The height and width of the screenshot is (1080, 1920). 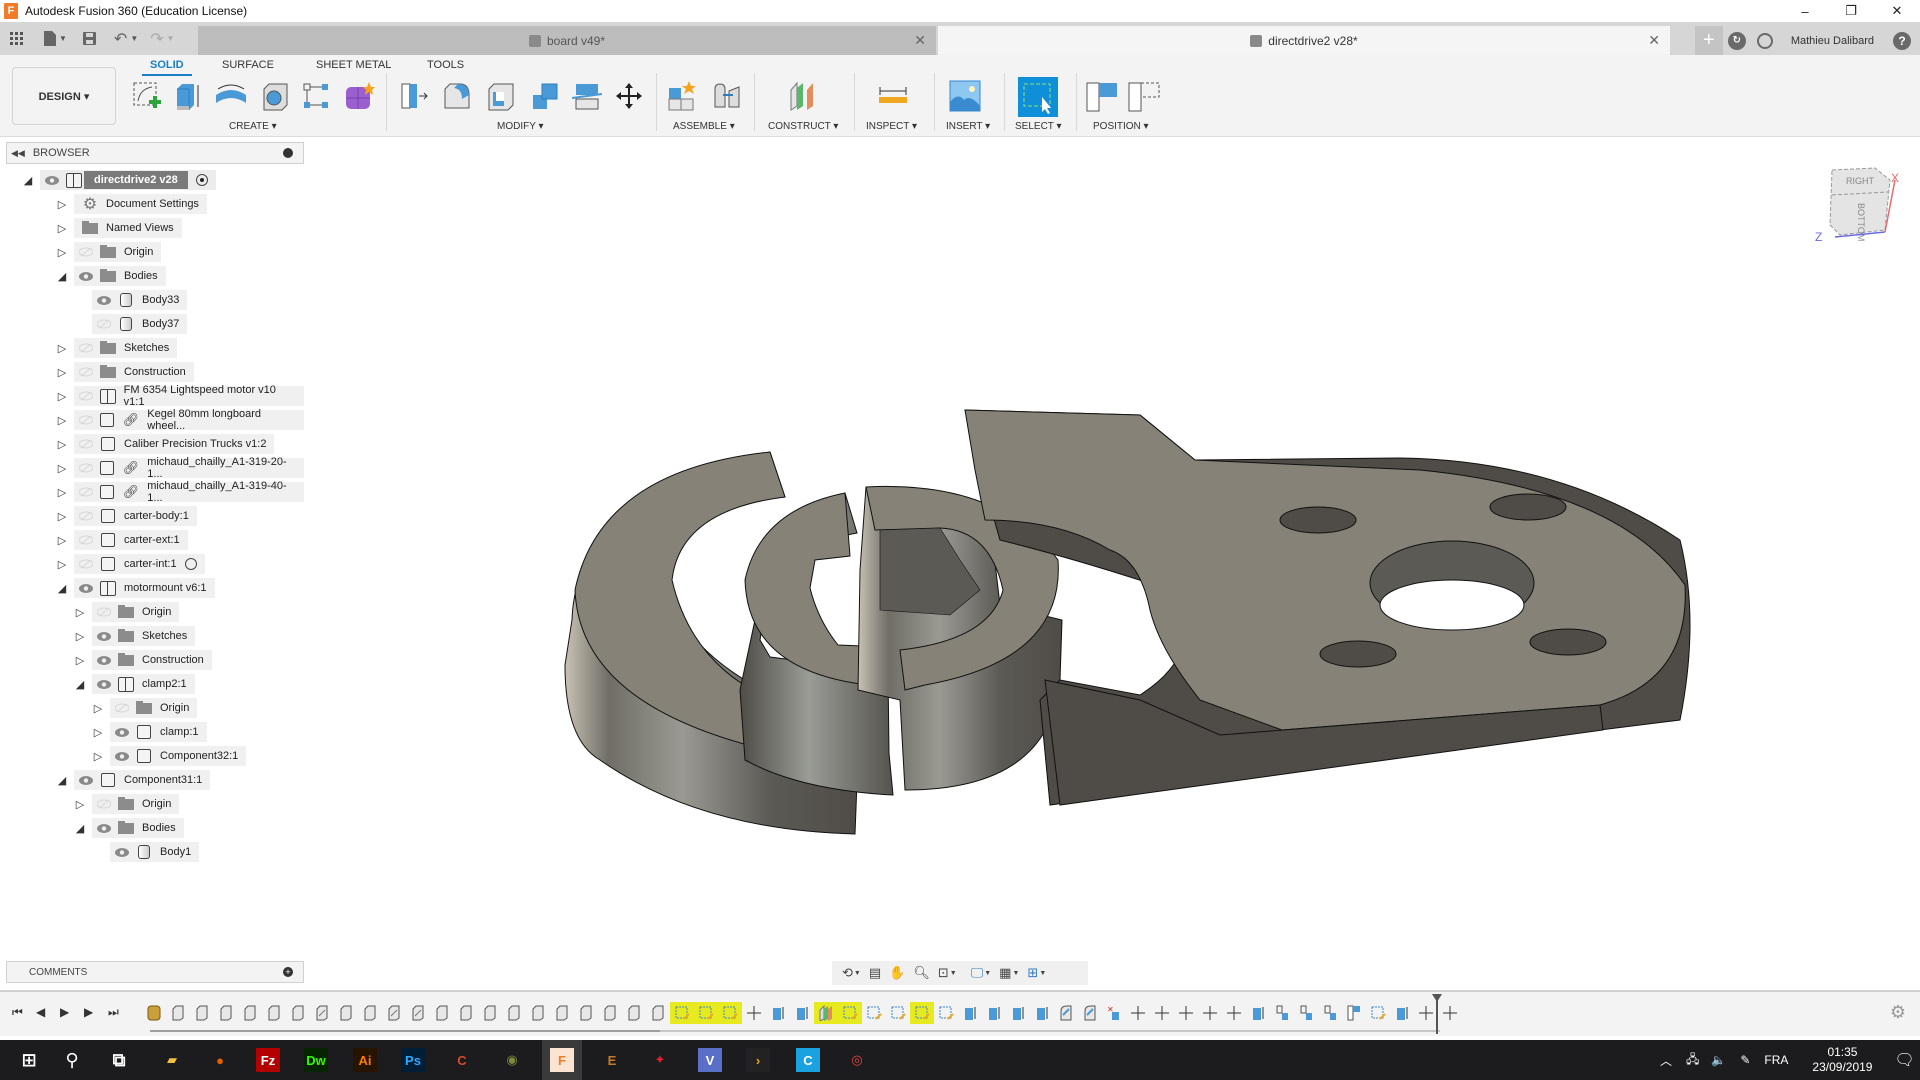 What do you see at coordinates (891, 126) in the screenshot?
I see `inspect-menu: INSPECT ▾` at bounding box center [891, 126].